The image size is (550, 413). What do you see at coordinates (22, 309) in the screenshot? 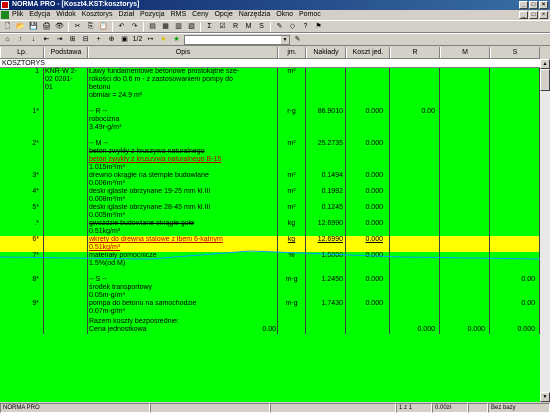
I see `cell-lp: 9*` at bounding box center [22, 309].